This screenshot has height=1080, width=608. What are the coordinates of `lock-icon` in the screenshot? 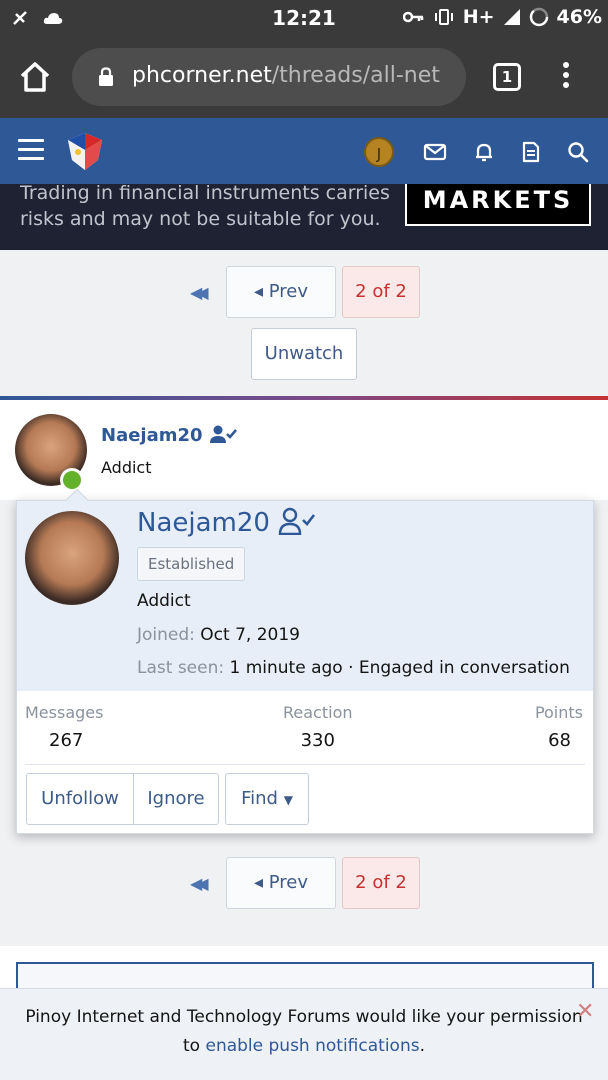 It's located at (106, 76).